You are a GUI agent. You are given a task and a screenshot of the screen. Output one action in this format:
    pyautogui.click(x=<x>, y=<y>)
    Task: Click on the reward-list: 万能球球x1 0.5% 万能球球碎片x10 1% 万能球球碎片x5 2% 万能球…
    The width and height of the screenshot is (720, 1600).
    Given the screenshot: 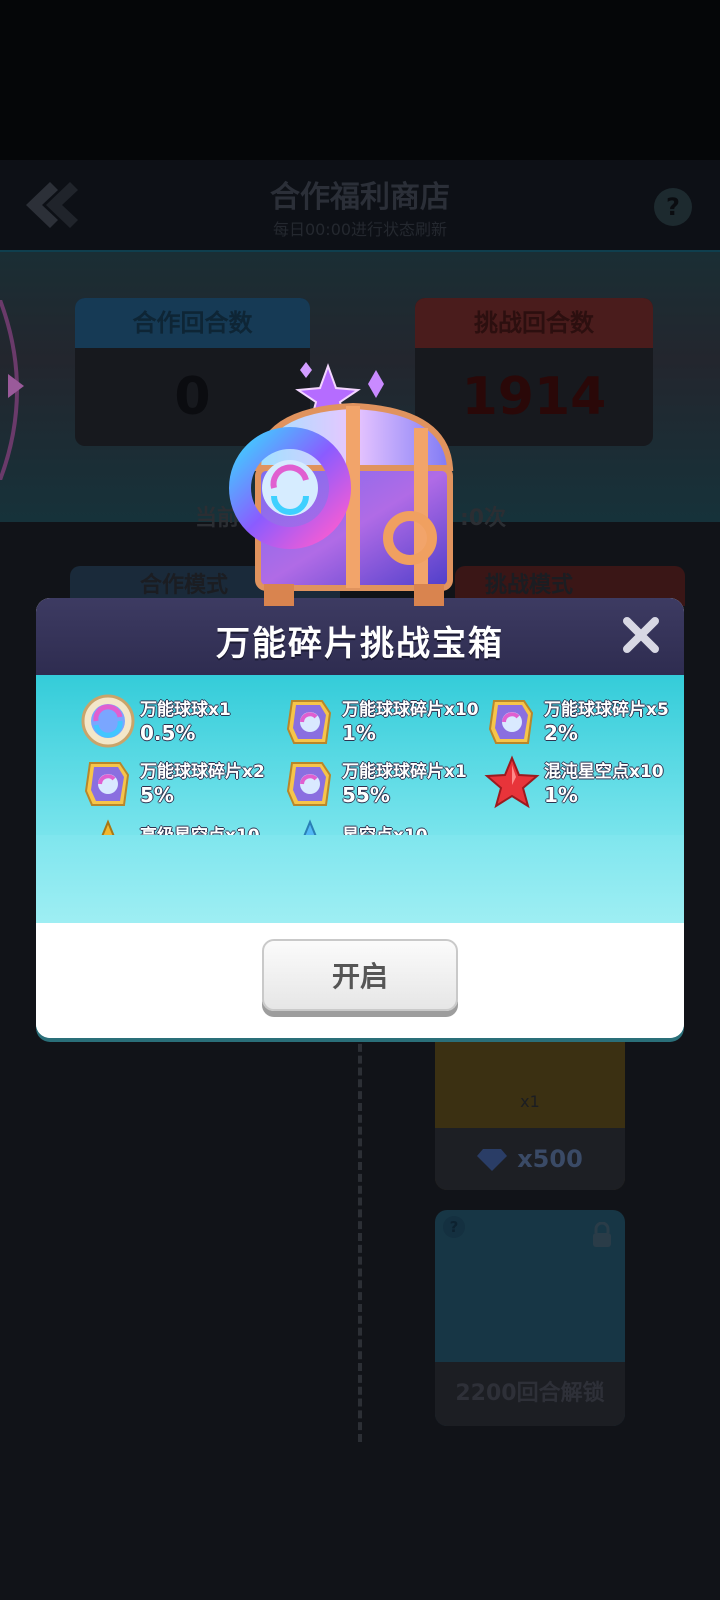 What is the action you would take?
    pyautogui.click(x=360, y=799)
    